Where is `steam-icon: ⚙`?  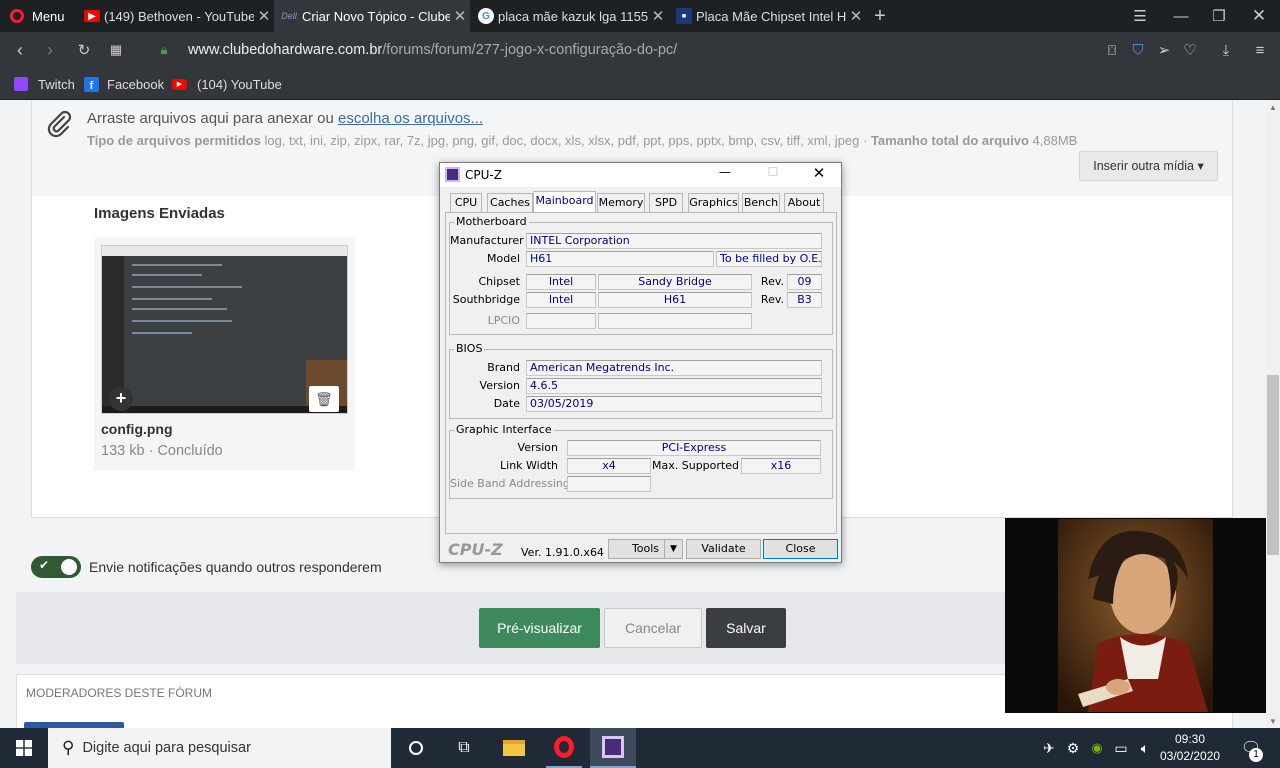 steam-icon: ⚙ is located at coordinates (1073, 748).